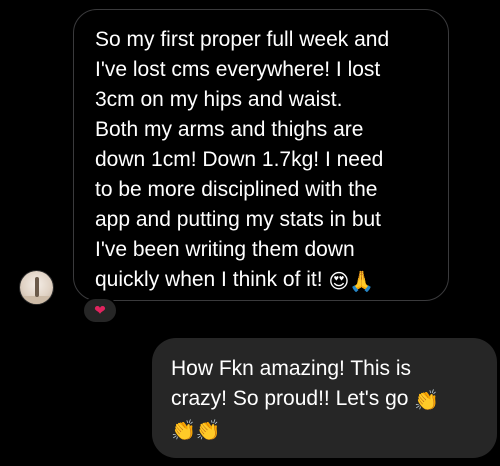 The width and height of the screenshot is (500, 466). I want to click on message-line: 👏👏, so click(327, 429).